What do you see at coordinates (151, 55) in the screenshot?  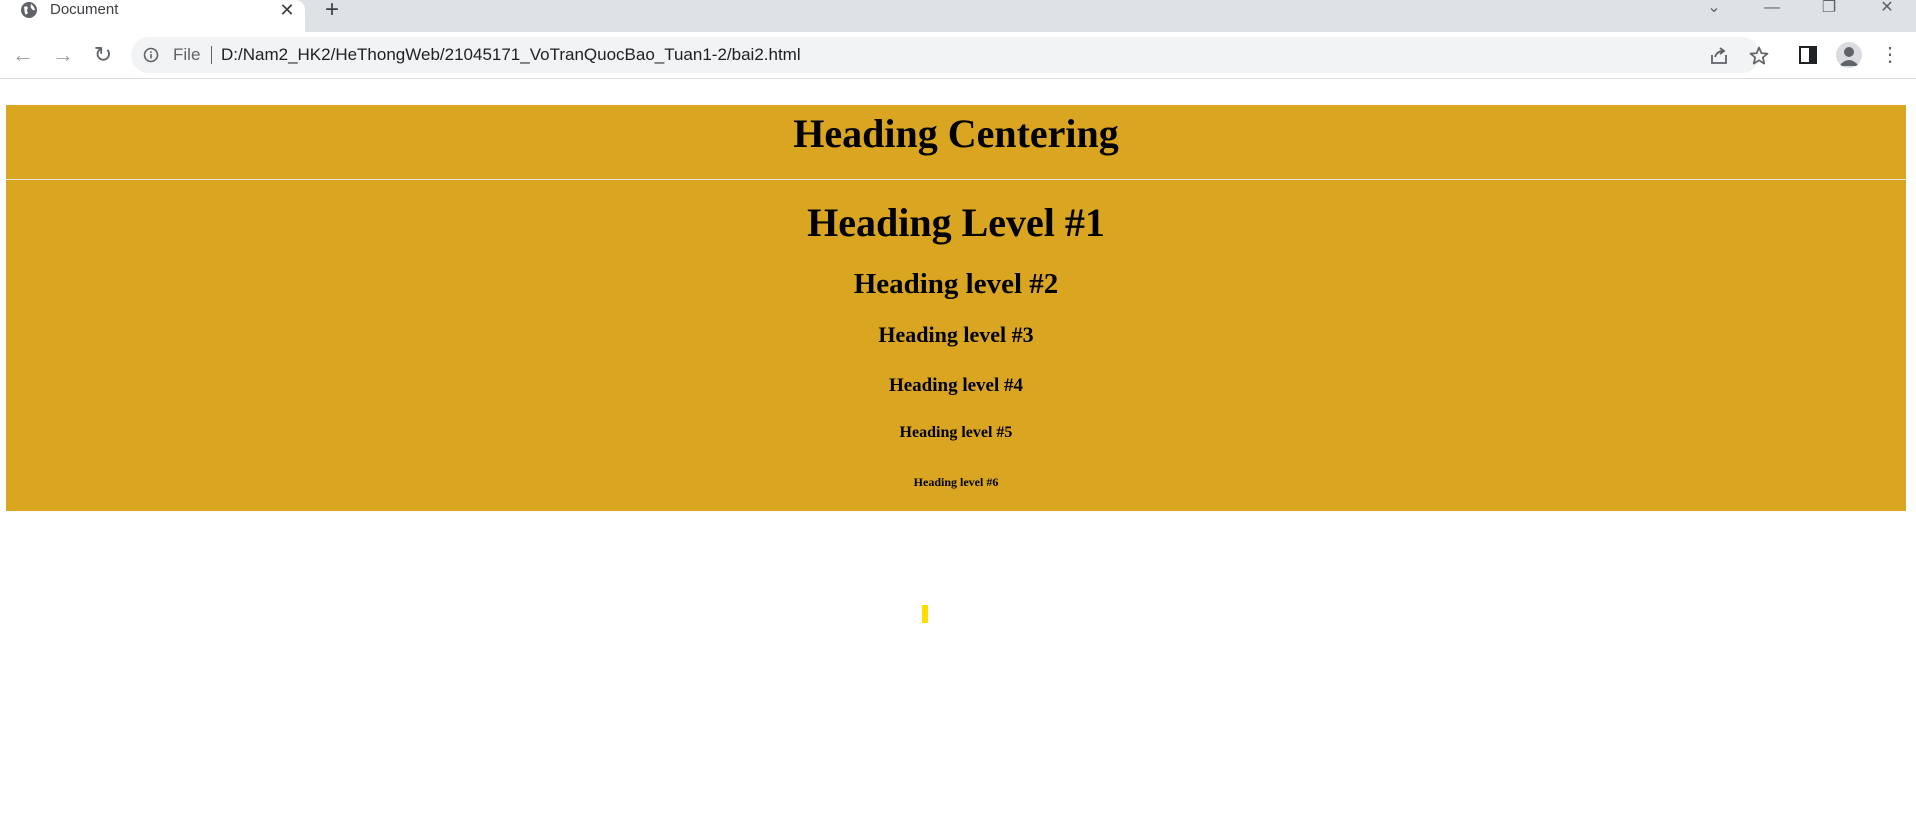 I see `info-icon` at bounding box center [151, 55].